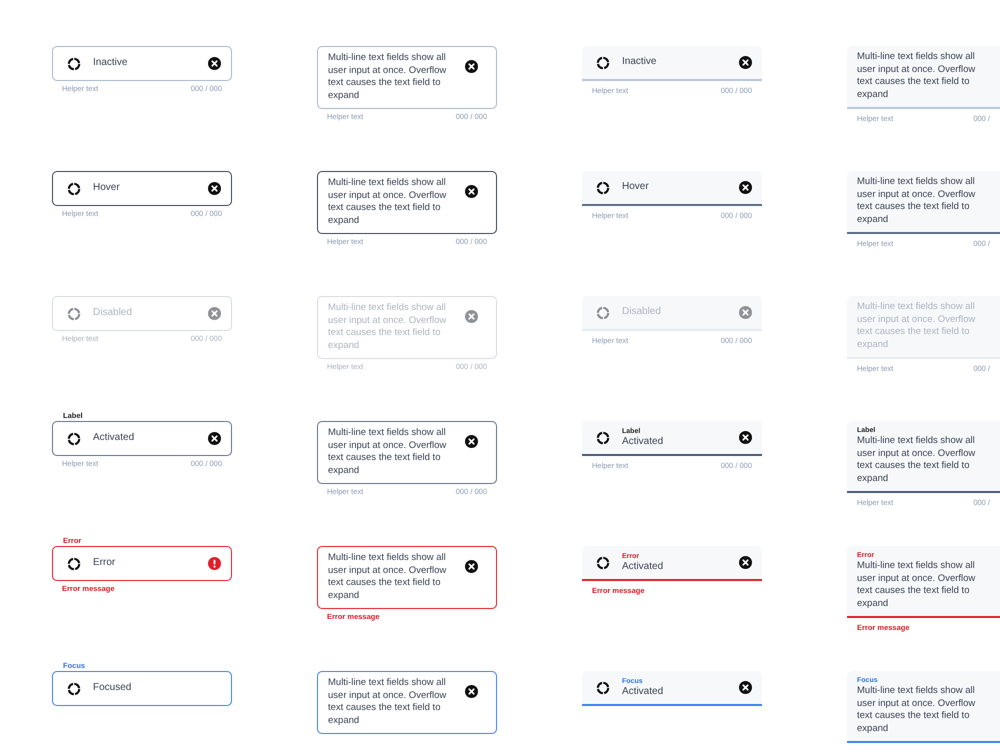  I want to click on text-field: Focused, so click(142, 688).